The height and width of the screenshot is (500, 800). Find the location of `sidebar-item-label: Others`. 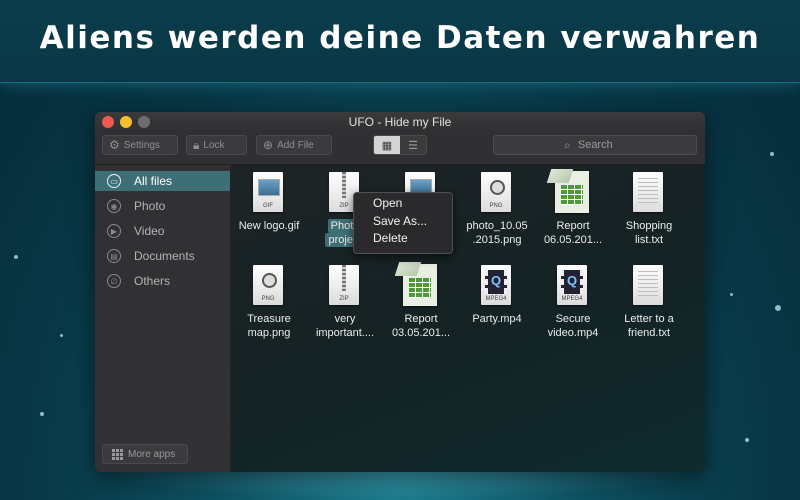

sidebar-item-label: Others is located at coordinates (152, 281).